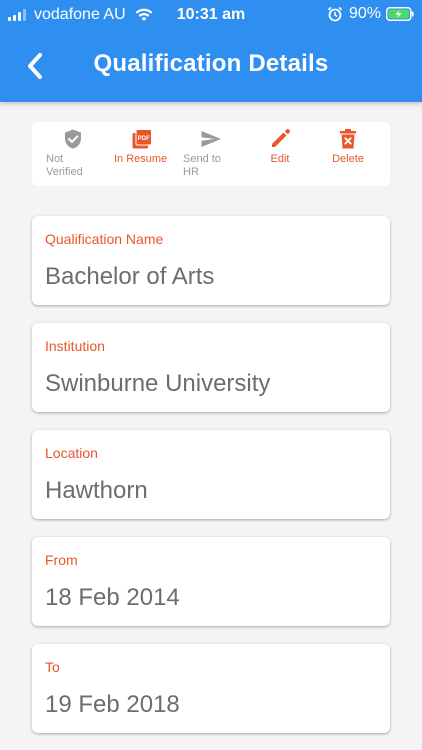  What do you see at coordinates (335, 14) in the screenshot?
I see `alarm-icon` at bounding box center [335, 14].